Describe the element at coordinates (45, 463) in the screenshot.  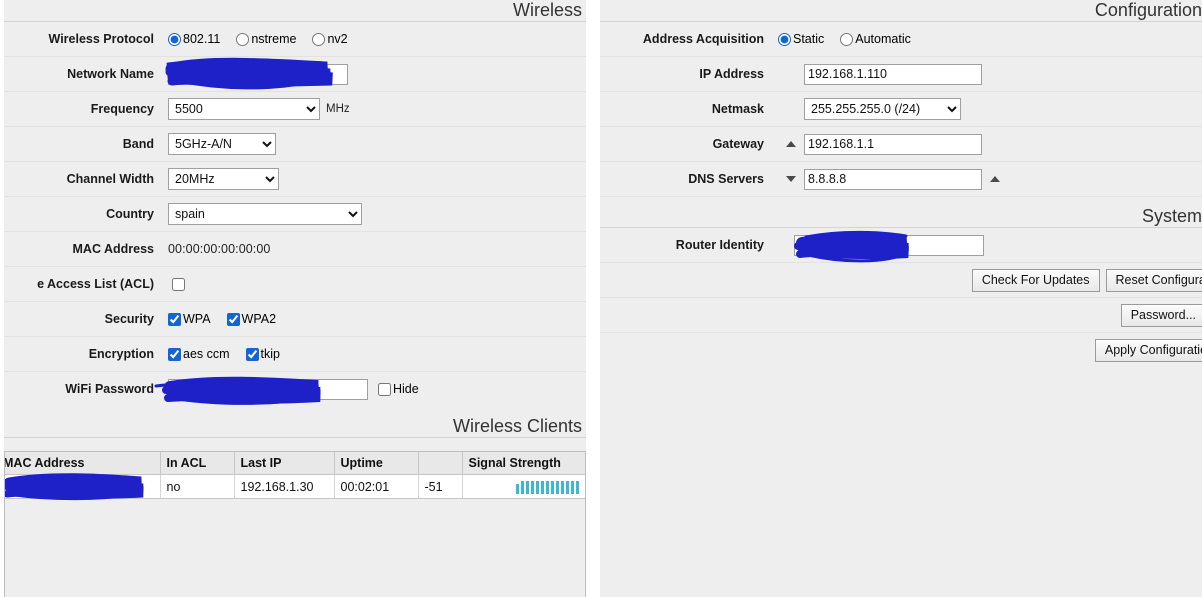
I see `col-header-mac-address-text: MAC Address` at that location.